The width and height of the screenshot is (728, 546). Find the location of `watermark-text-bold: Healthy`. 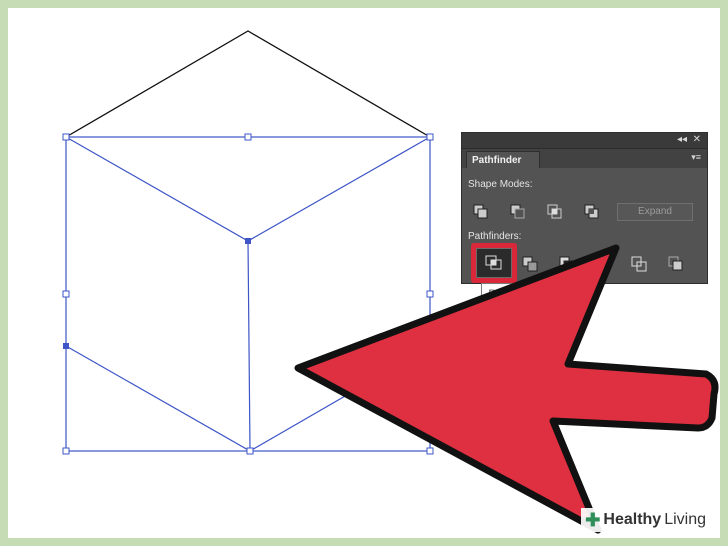

watermark-text-bold: Healthy is located at coordinates (632, 519).